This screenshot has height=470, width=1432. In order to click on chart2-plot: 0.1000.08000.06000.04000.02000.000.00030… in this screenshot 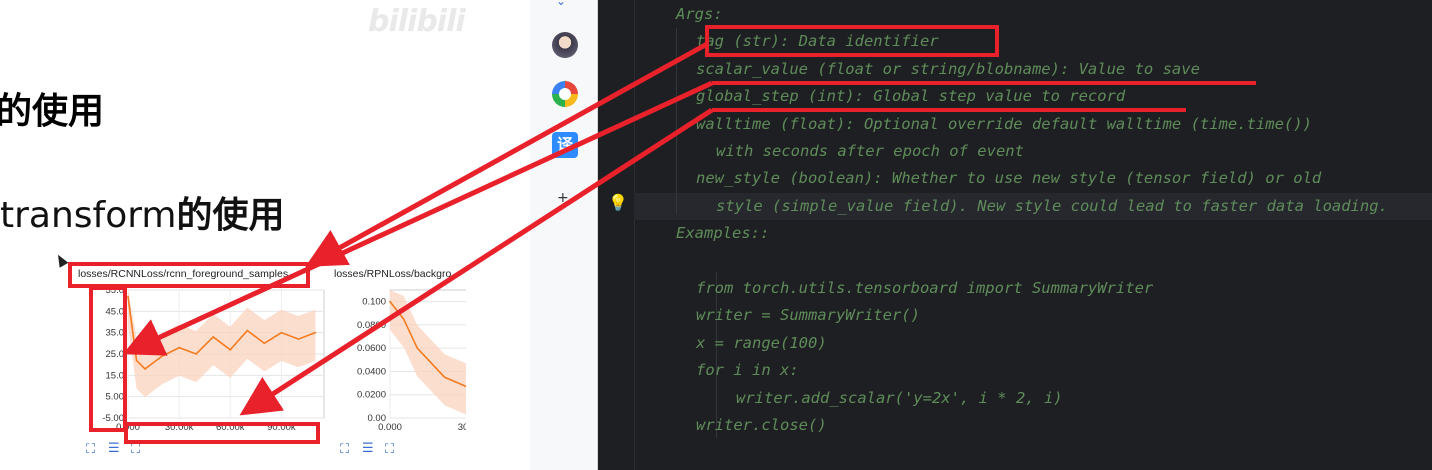, I will do `click(406, 359)`.